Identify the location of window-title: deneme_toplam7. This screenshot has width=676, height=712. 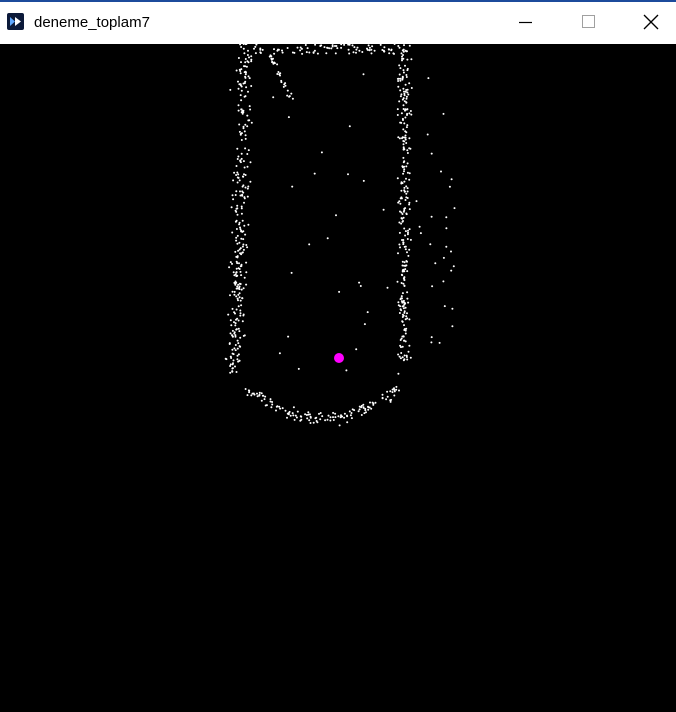
(92, 22).